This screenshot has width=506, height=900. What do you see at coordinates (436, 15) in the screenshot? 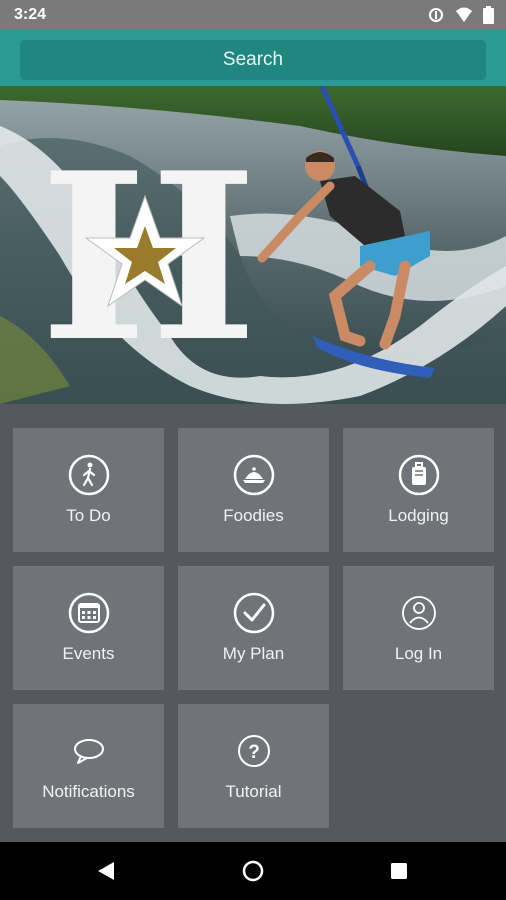
I see `data-saver-icon` at bounding box center [436, 15].